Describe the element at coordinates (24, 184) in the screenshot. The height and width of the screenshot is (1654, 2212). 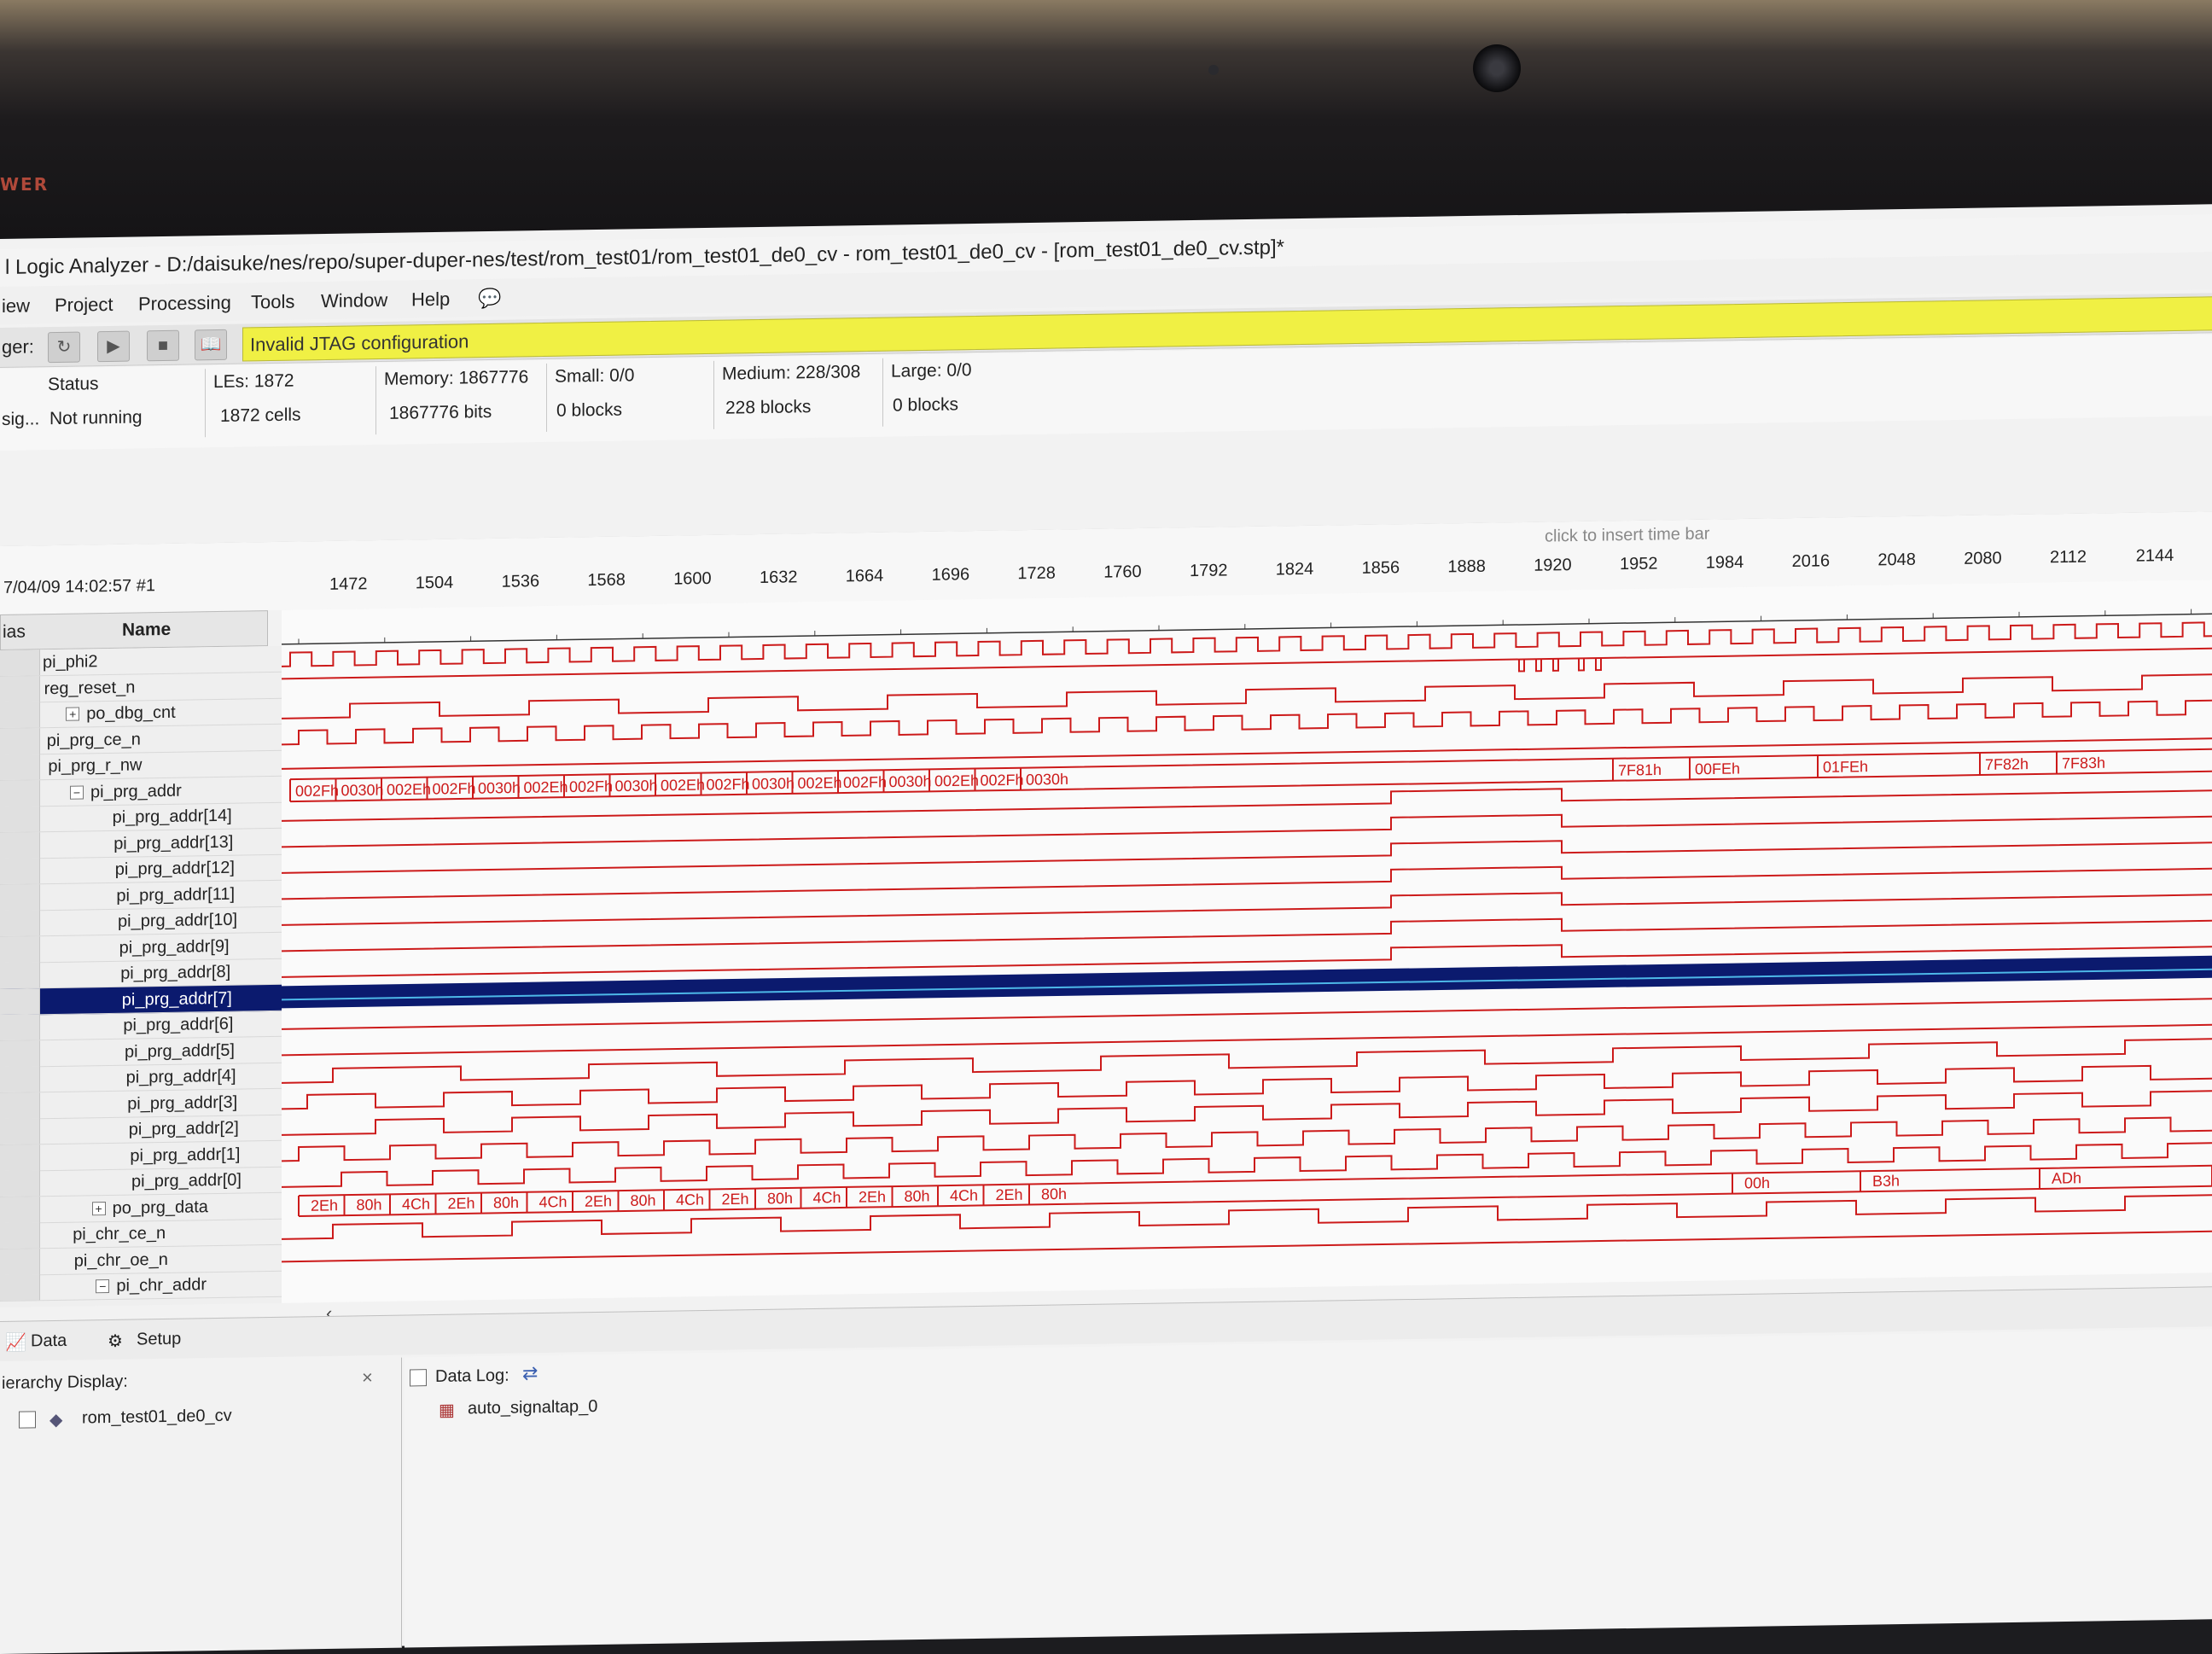
I see `power-label: WER` at that location.